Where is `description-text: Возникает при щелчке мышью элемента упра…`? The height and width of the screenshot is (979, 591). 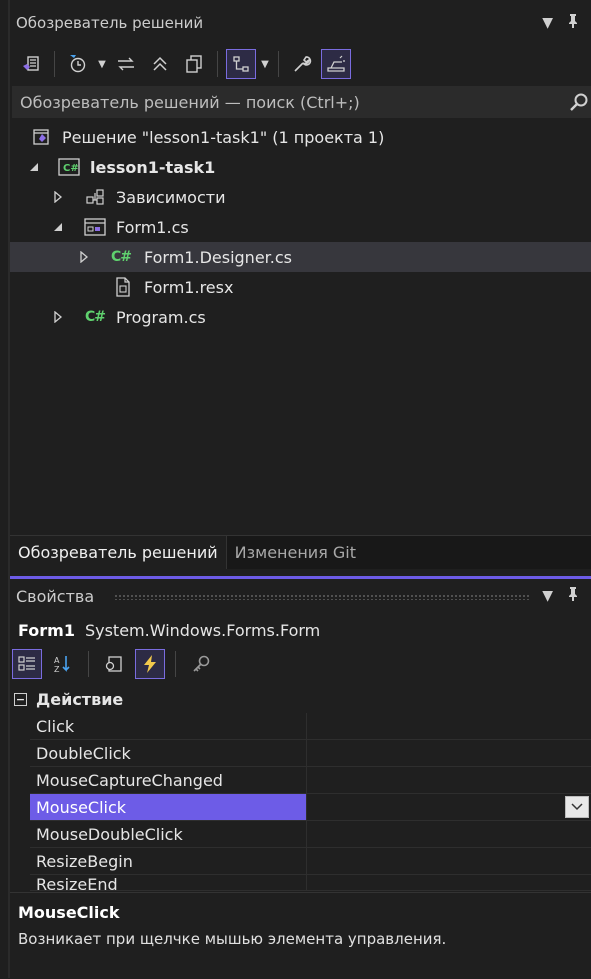
description-text: Возникает при щелчке мышью элемента упра… is located at coordinates (232, 939).